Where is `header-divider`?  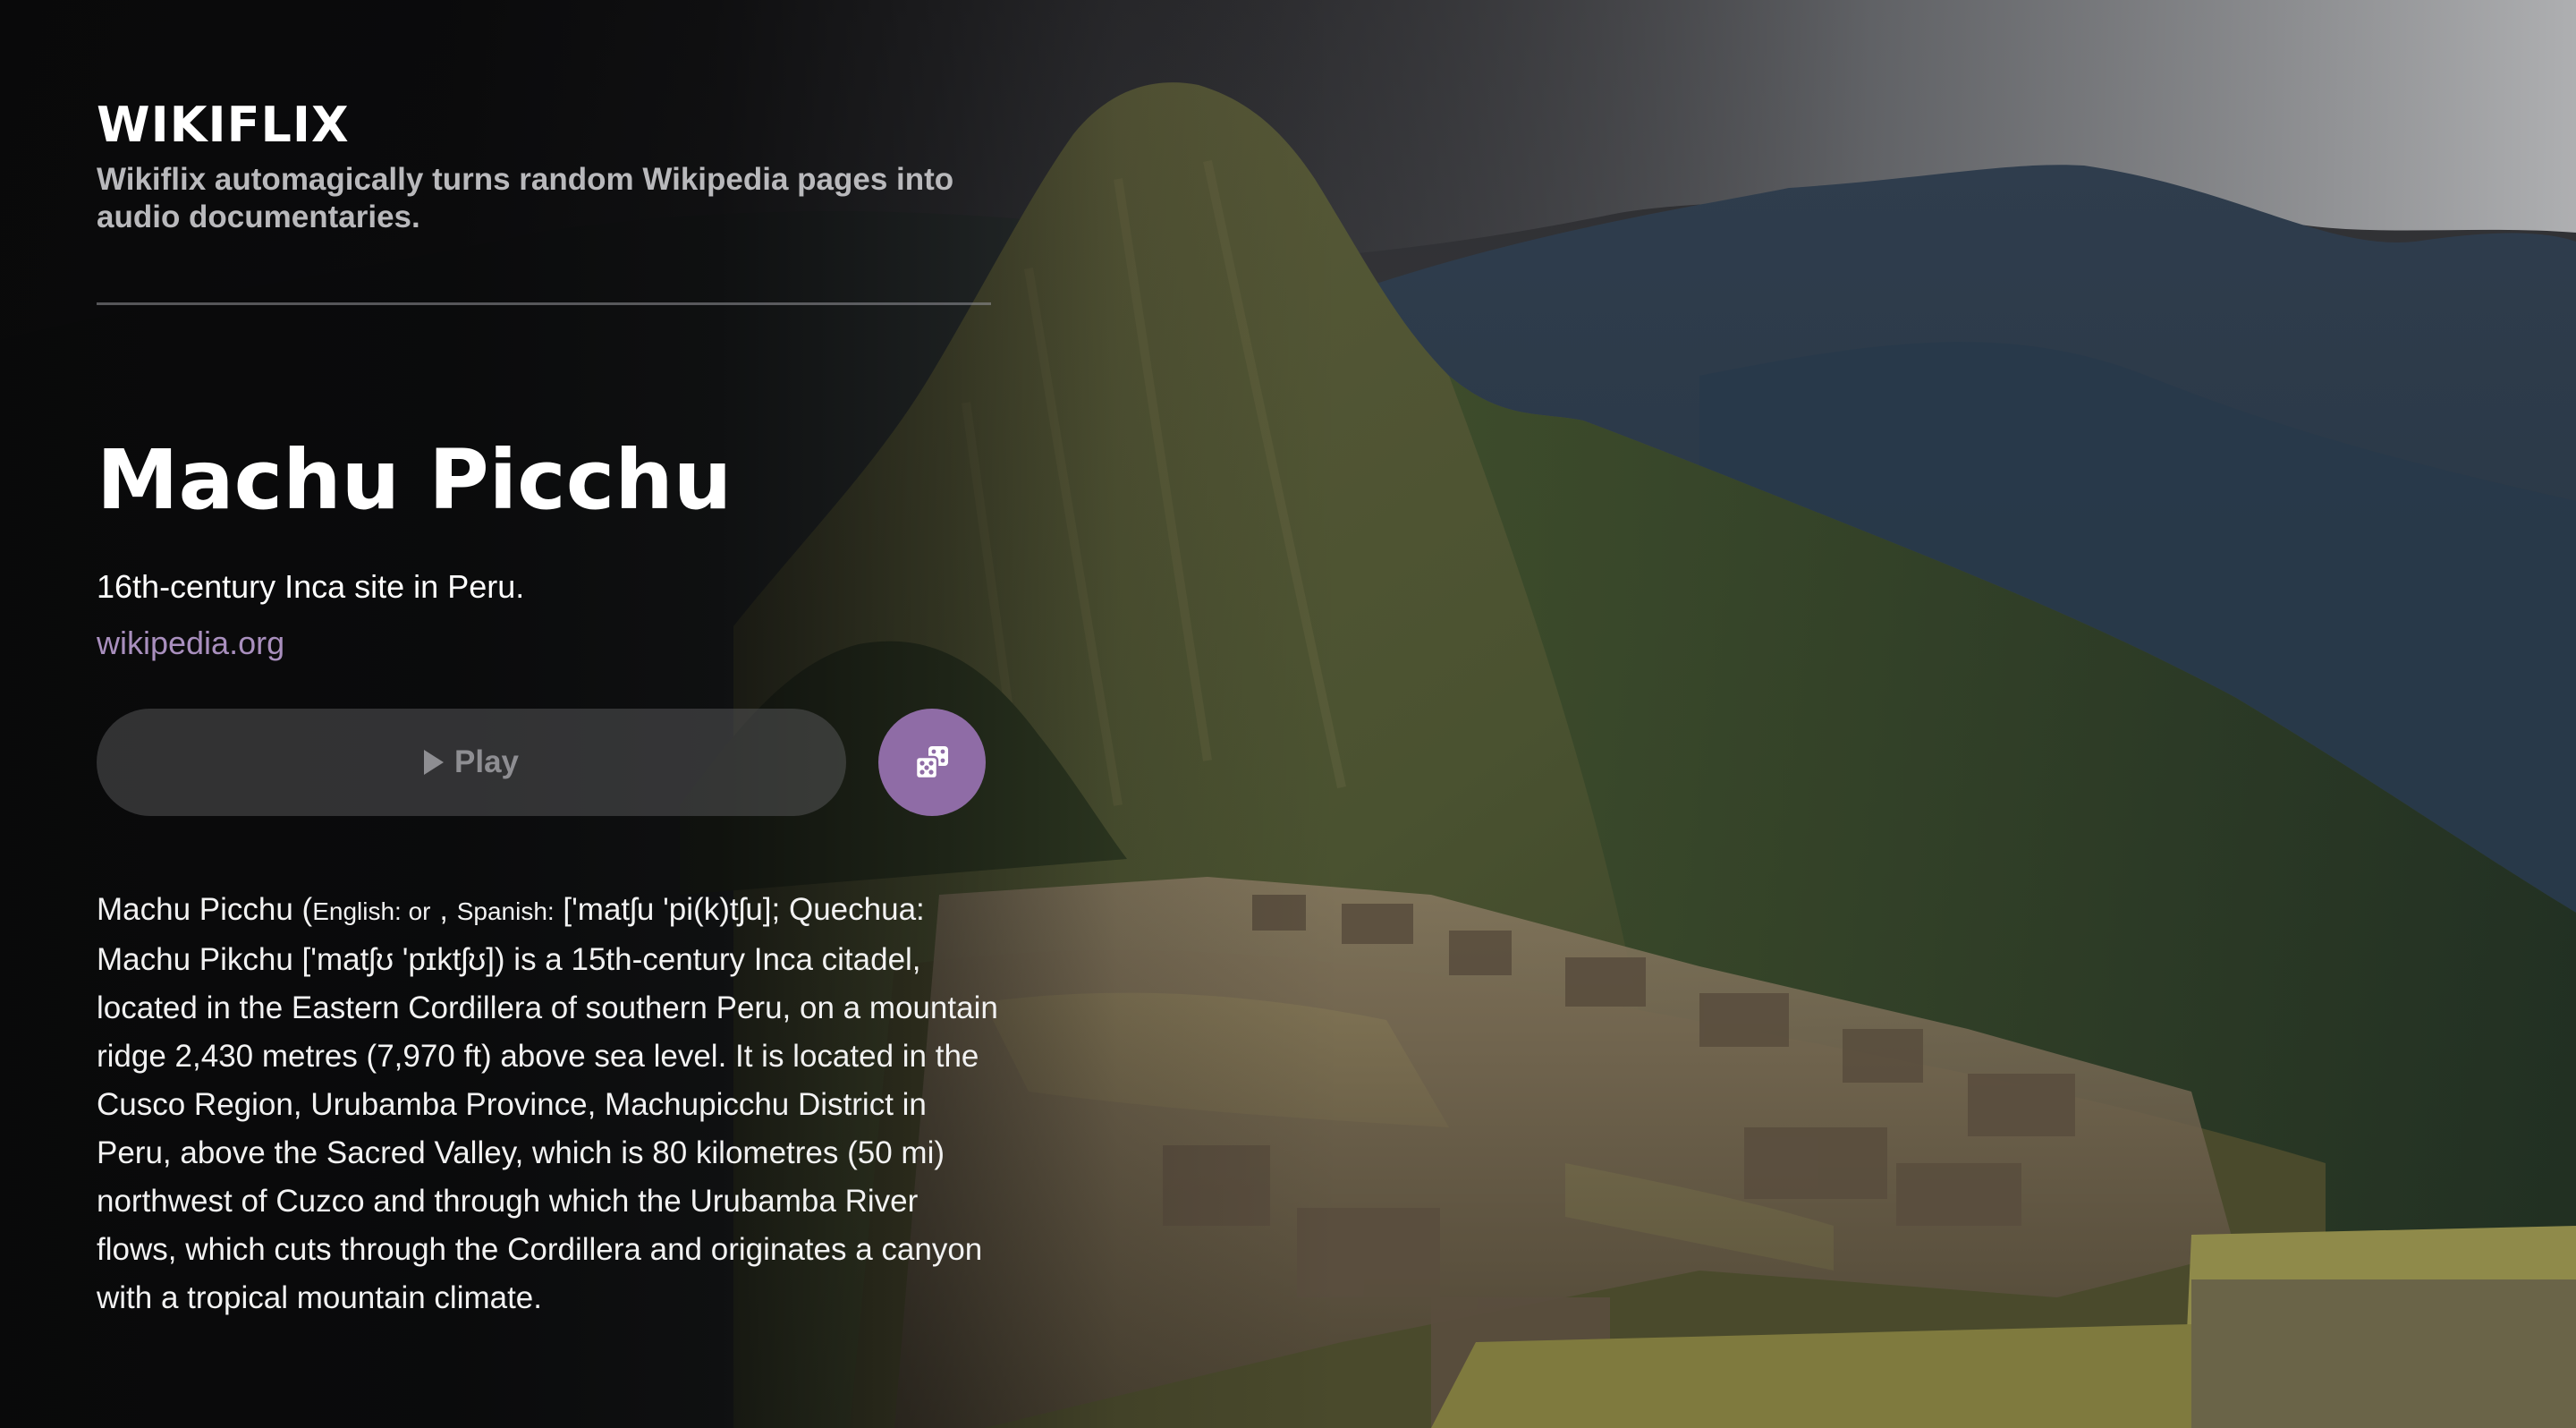 header-divider is located at coordinates (544, 303).